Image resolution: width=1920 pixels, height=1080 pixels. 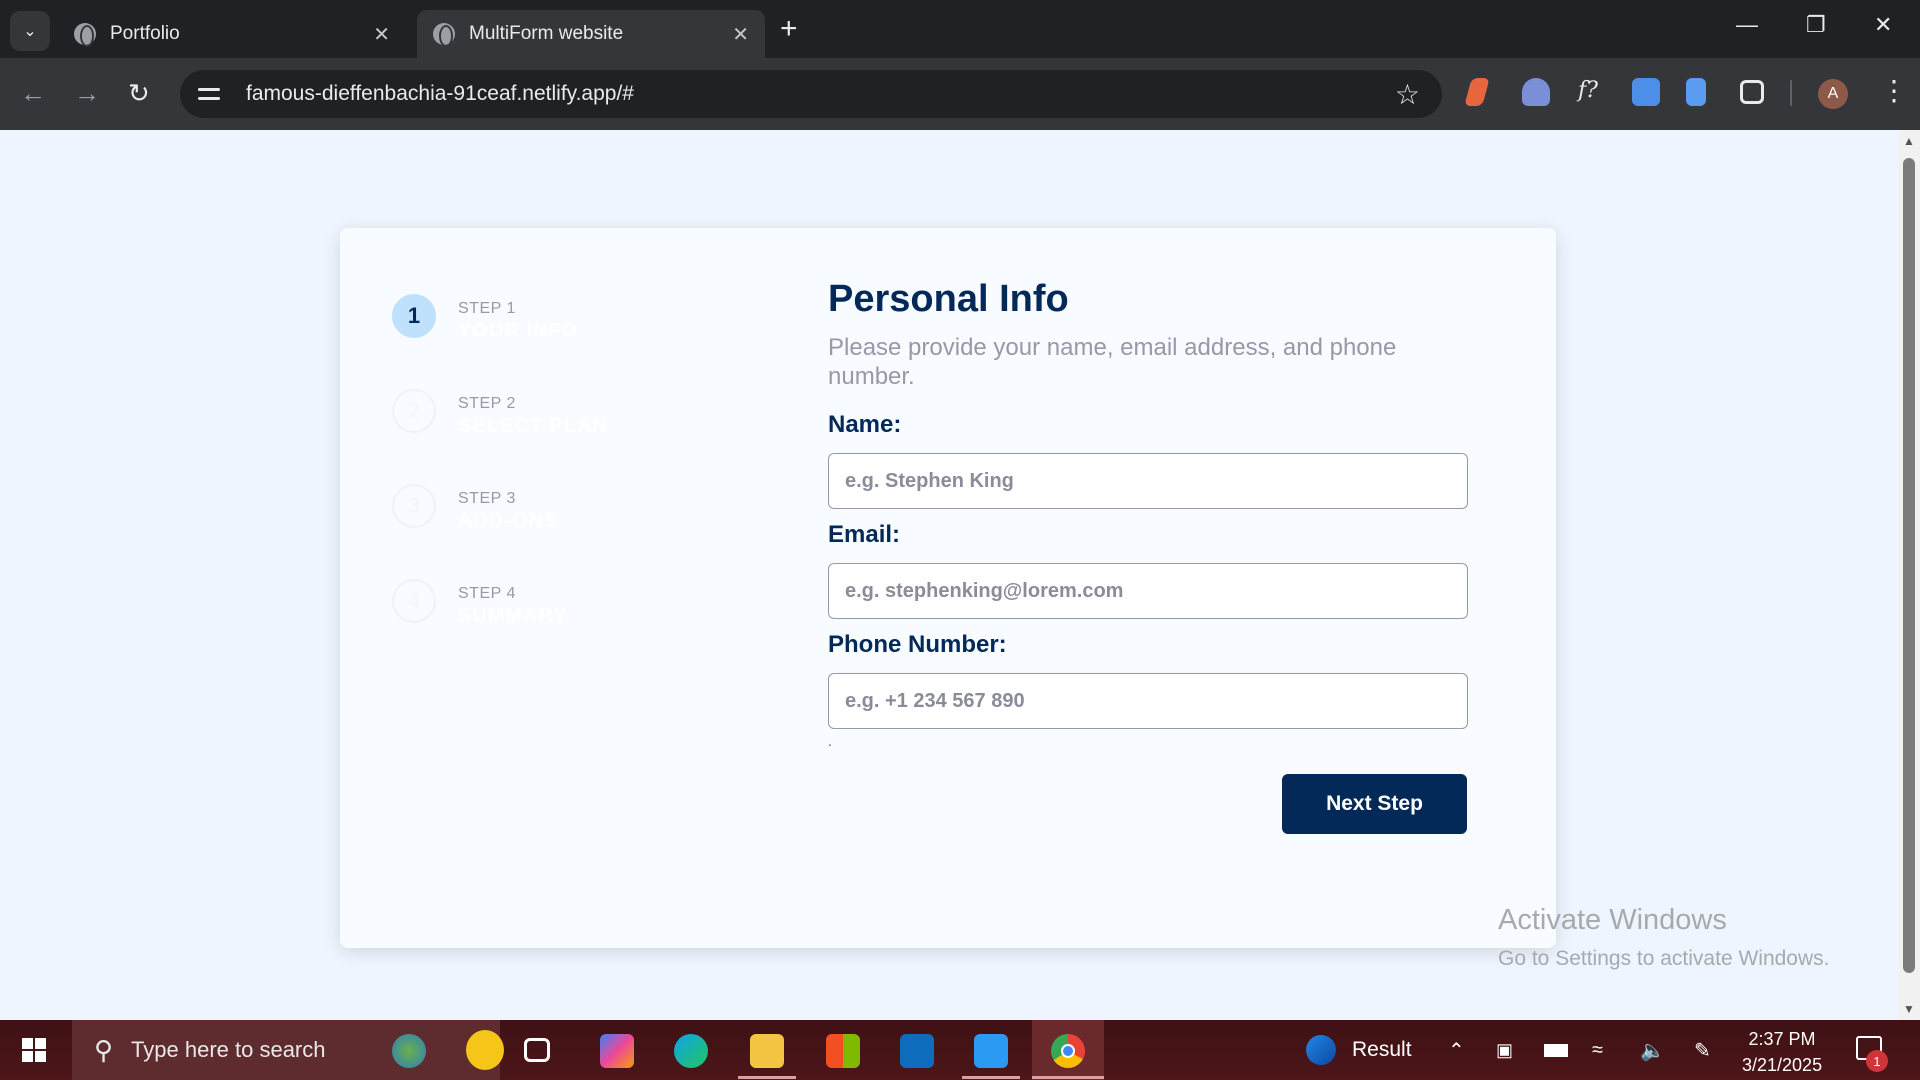 What do you see at coordinates (1456, 1050) in the screenshot?
I see `show-hidden-icons-chevron: ⌃` at bounding box center [1456, 1050].